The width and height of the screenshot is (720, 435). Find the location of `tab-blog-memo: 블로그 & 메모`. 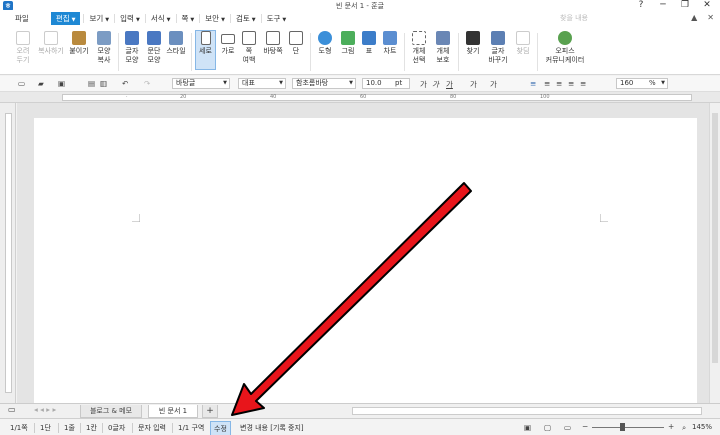

tab-blog-memo: 블로그 & 메모 is located at coordinates (111, 411).